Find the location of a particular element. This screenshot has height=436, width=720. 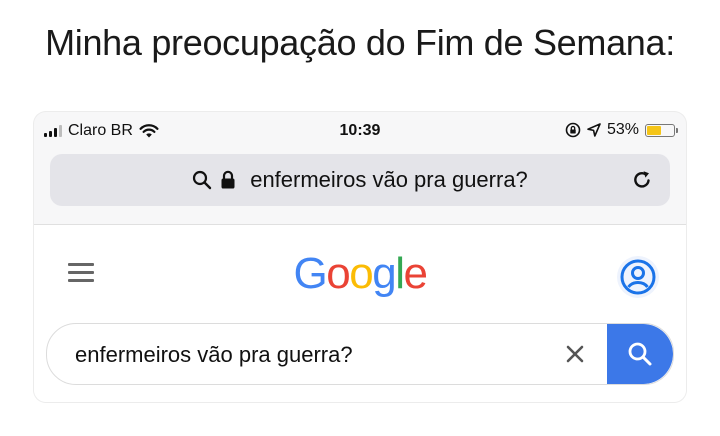

meme-caption: Minha preocupação do Fim de Semana: is located at coordinates (360, 42).